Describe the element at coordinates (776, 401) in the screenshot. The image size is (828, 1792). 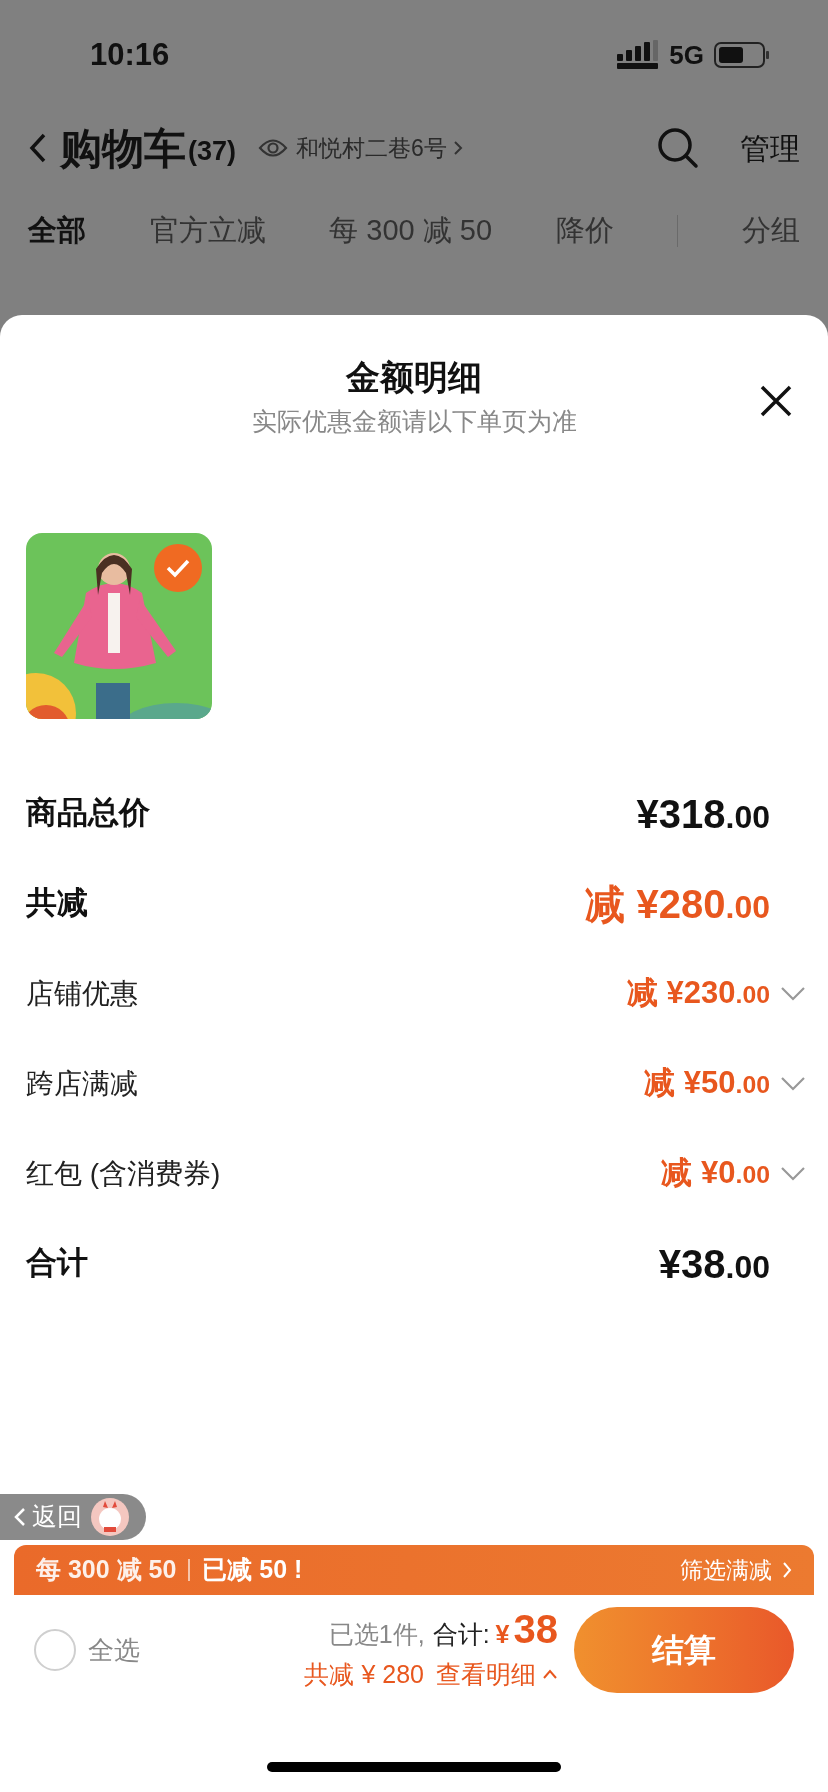
I see `close-icon` at that location.